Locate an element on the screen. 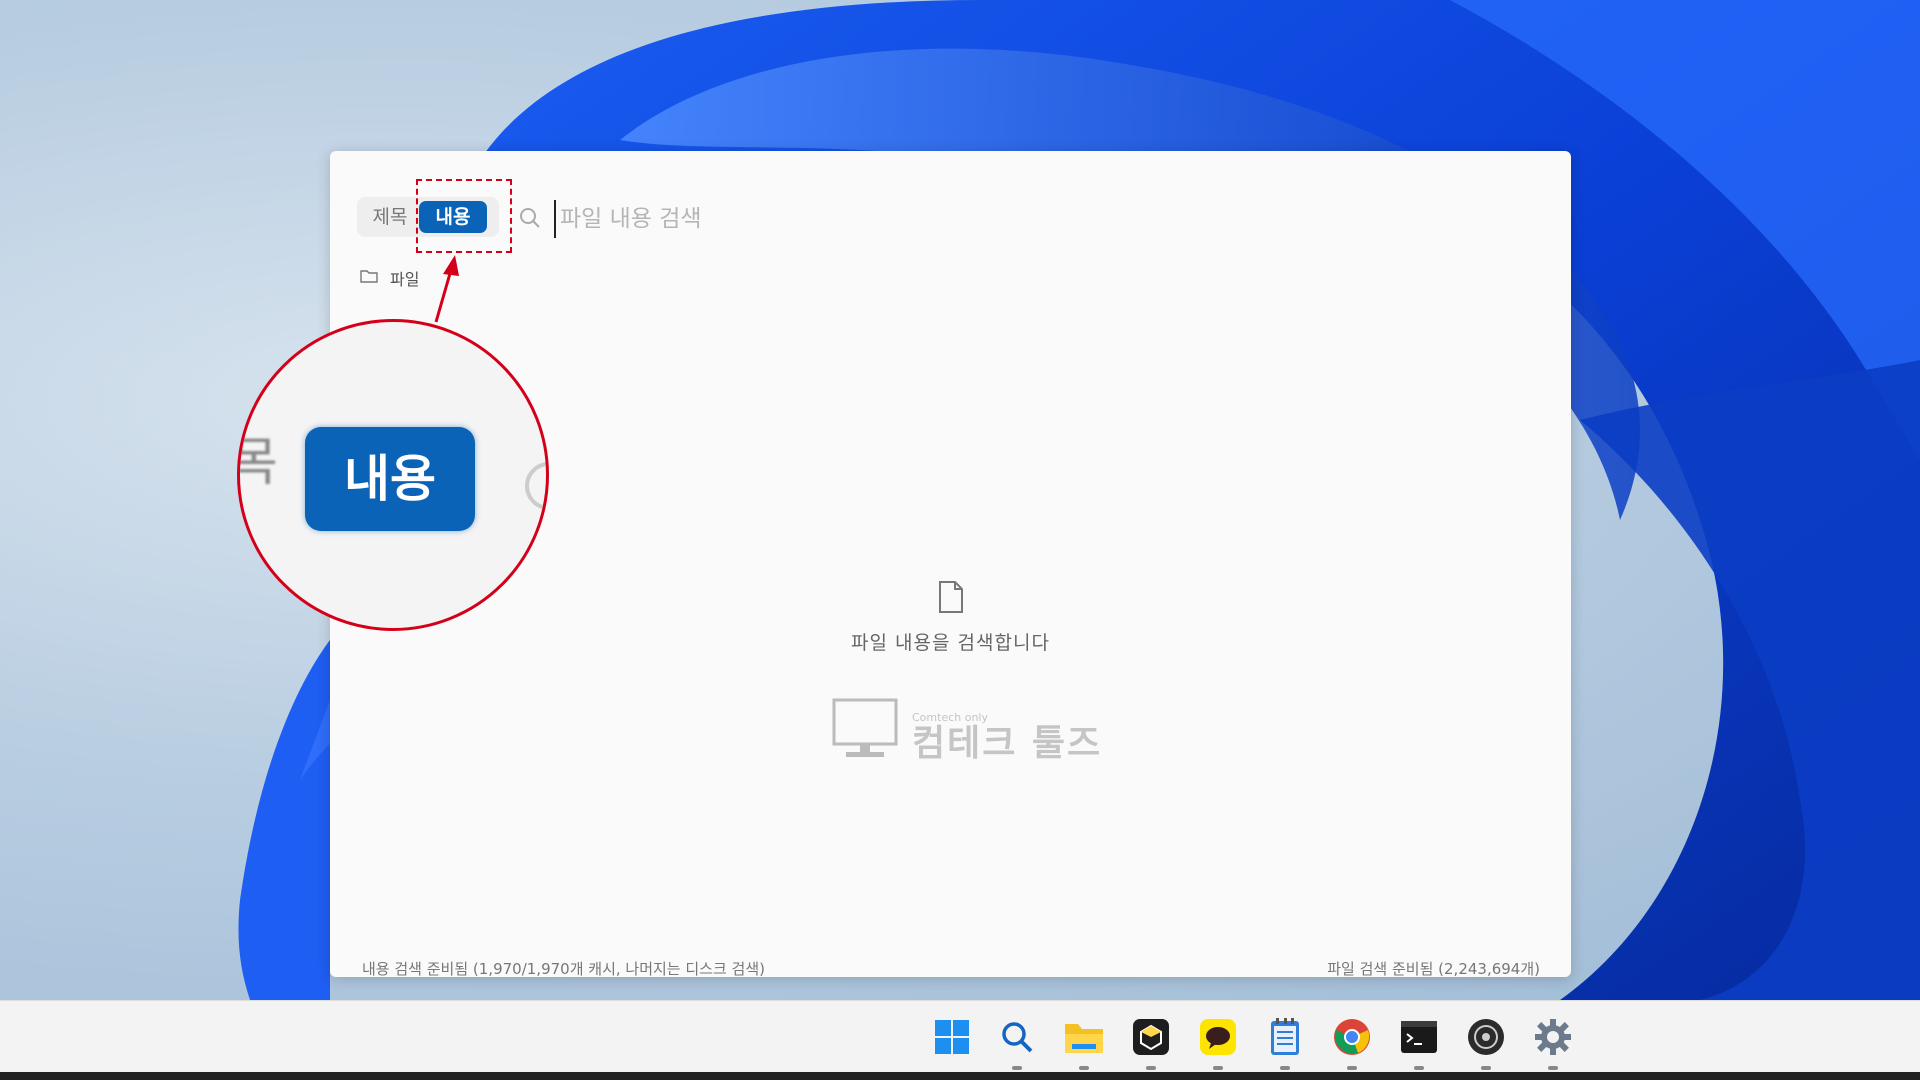 This screenshot has width=1920, height=1080. watermark: Comtech only 컴테크 툴즈 is located at coordinates (967, 731).